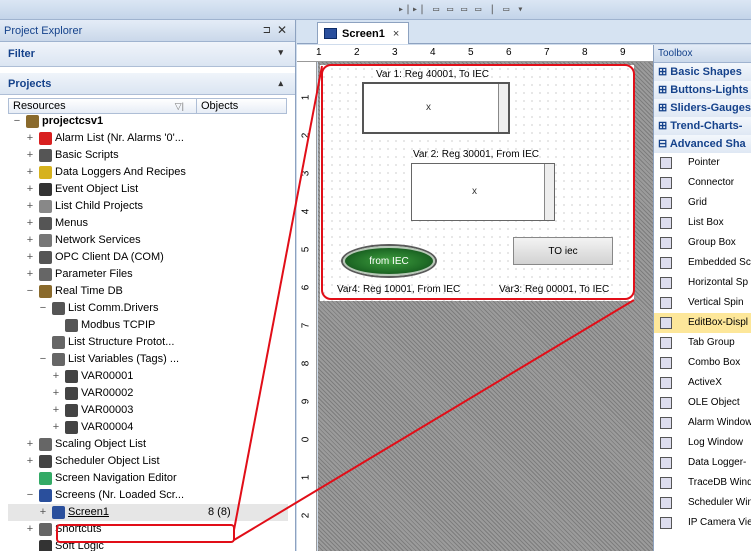  What do you see at coordinates (436, 108) in the screenshot?
I see `var1-display-box: x` at bounding box center [436, 108].